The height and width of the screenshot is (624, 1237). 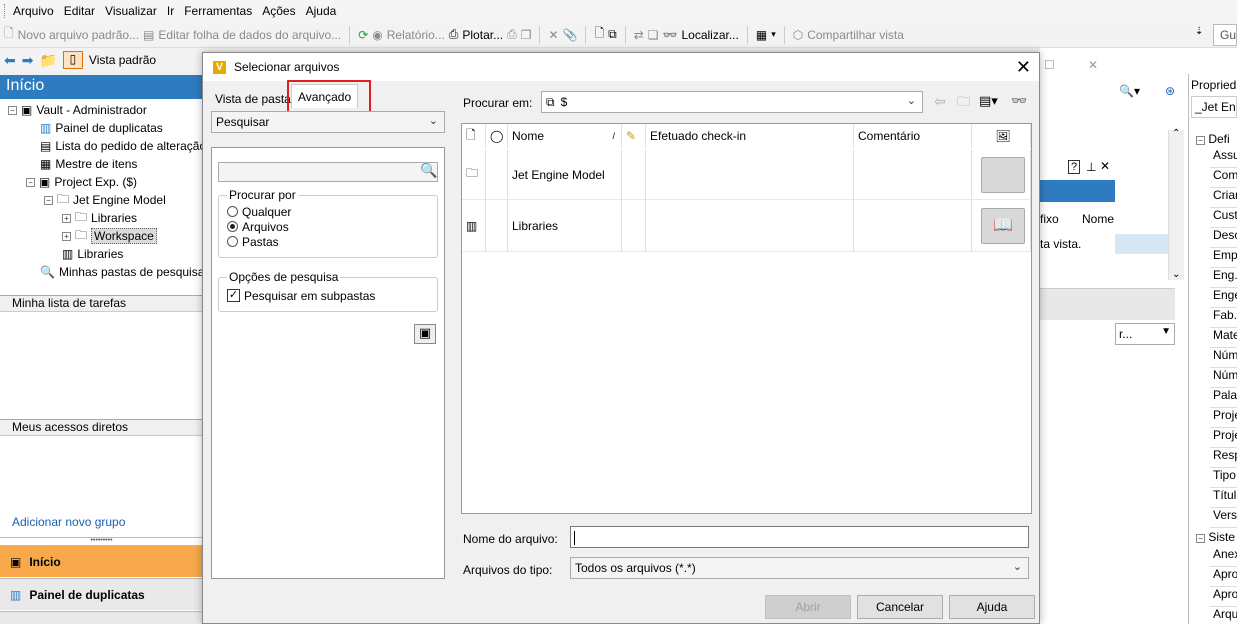 I want to click on view-menu-icon: ▤▾, so click(x=988, y=101).